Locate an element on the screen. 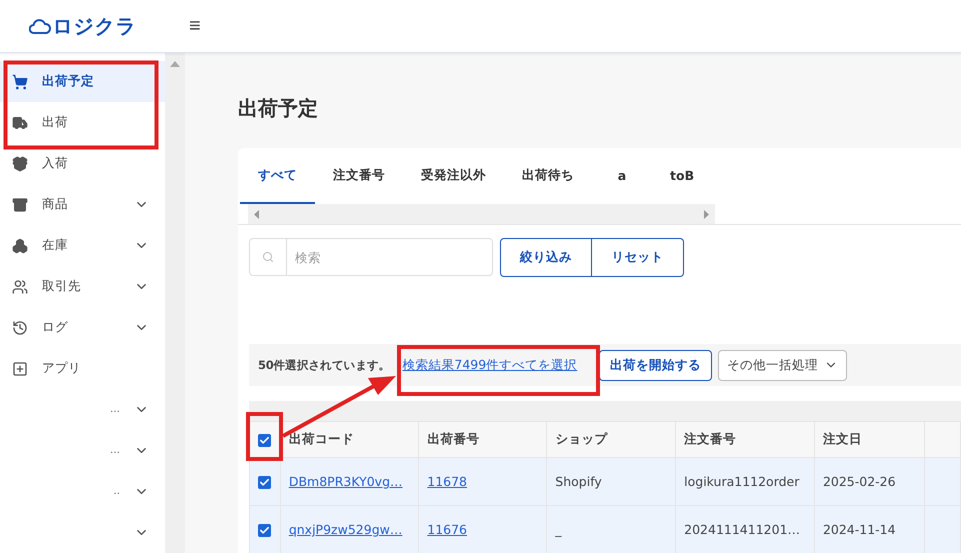 The image size is (961, 553). tab: toB is located at coordinates (682, 176).